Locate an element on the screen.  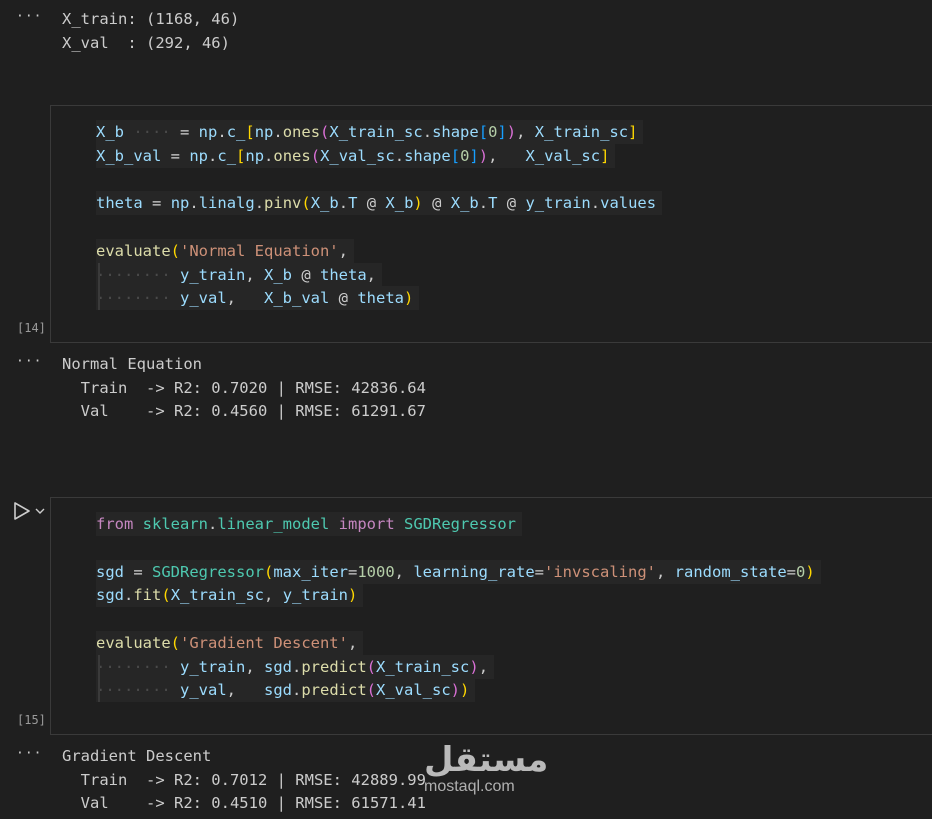
output-line: Val -> R2: 0.4560 | RMSE: 61291.67 is located at coordinates (244, 411).